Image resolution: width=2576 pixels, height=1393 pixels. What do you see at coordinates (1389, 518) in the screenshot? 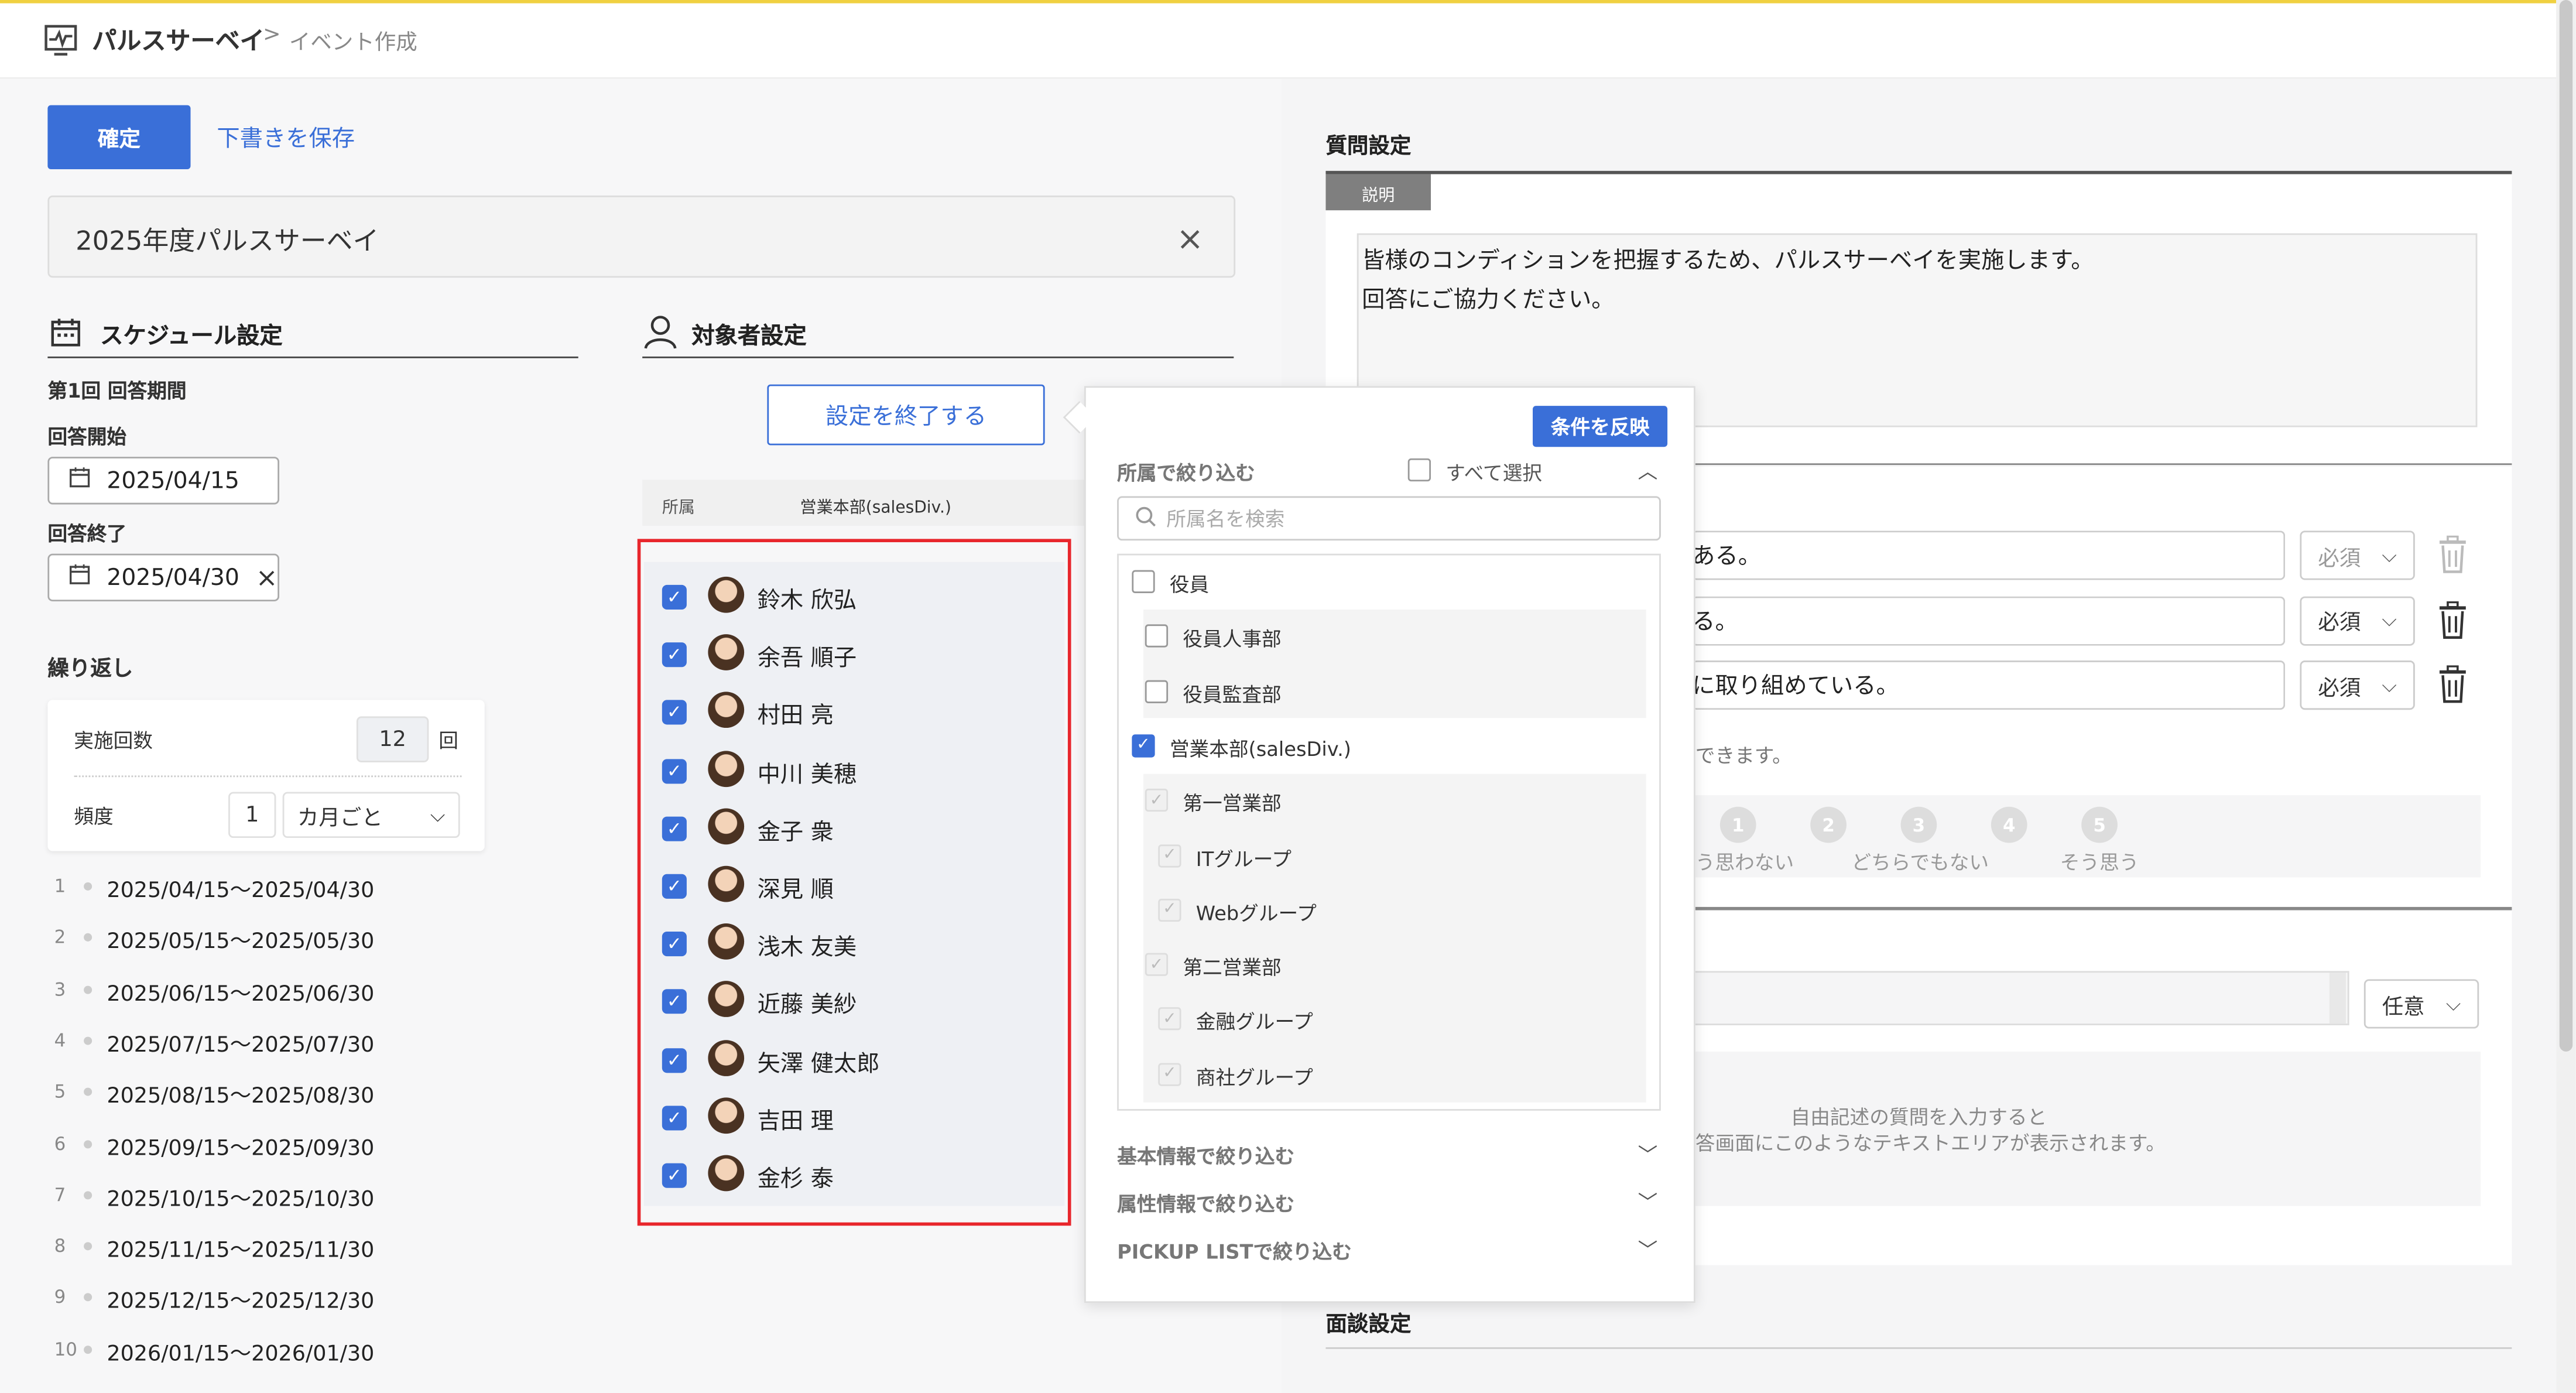
I see `dept-search-input: 所属名を検索` at bounding box center [1389, 518].